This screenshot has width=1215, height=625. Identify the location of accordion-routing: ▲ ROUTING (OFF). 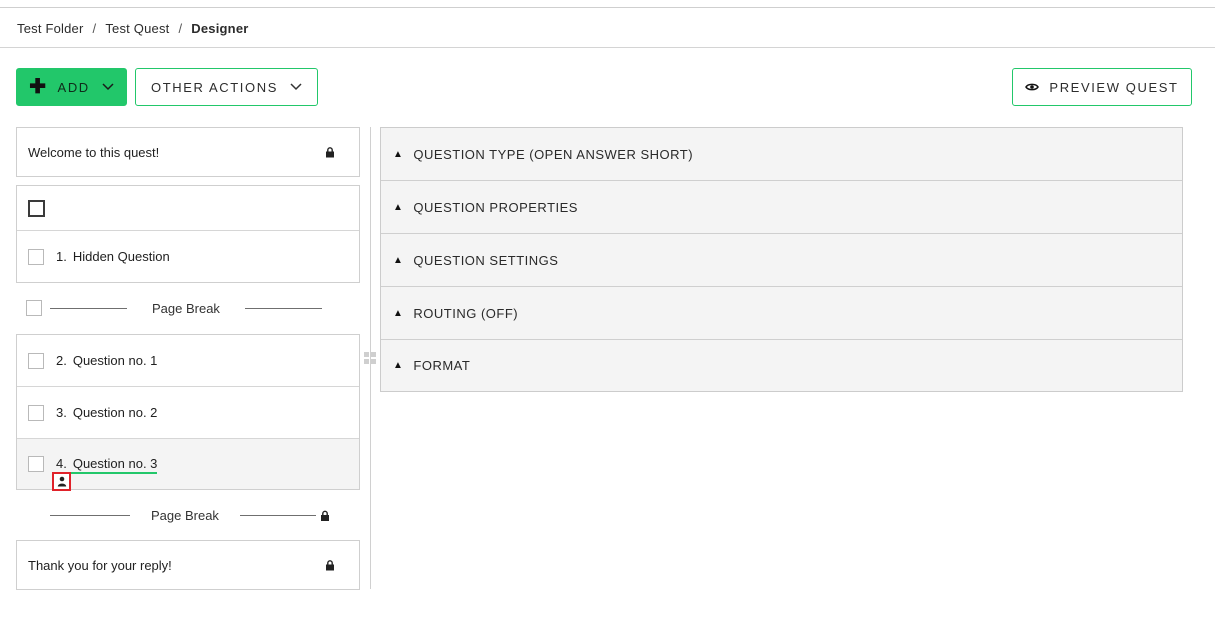
(781, 313).